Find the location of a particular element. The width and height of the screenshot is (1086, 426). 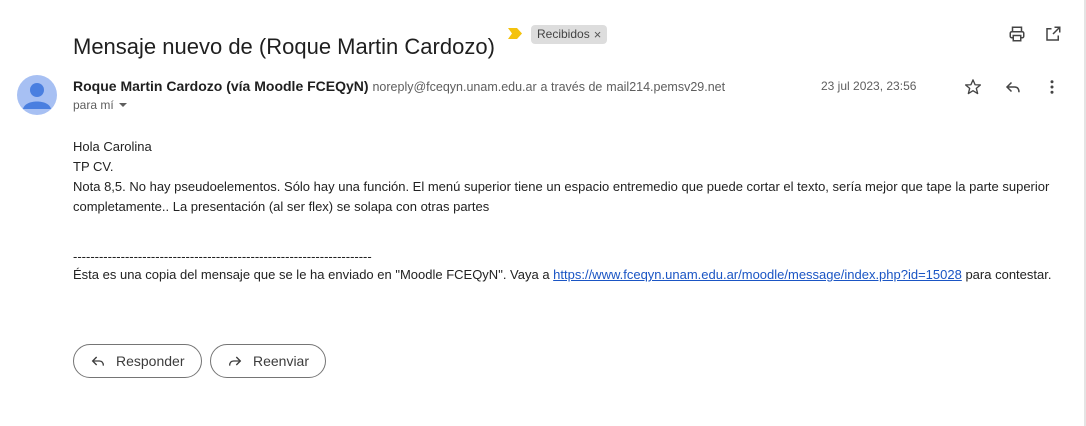

body-line: Hola Carolina is located at coordinates (112, 146).